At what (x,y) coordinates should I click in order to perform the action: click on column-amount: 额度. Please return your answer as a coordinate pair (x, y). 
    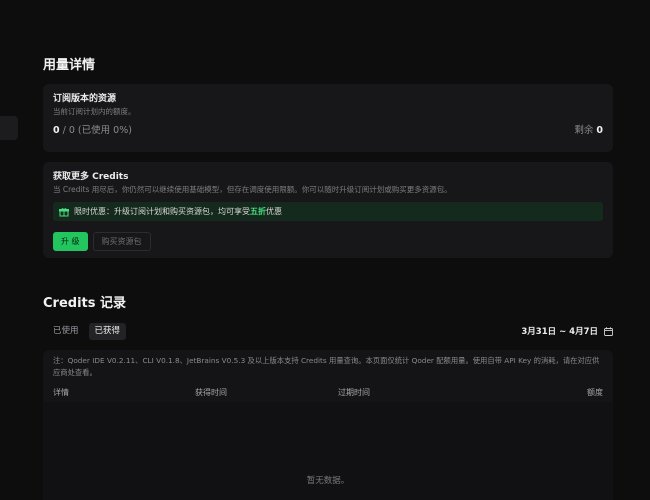
    Looking at the image, I should click on (595, 392).